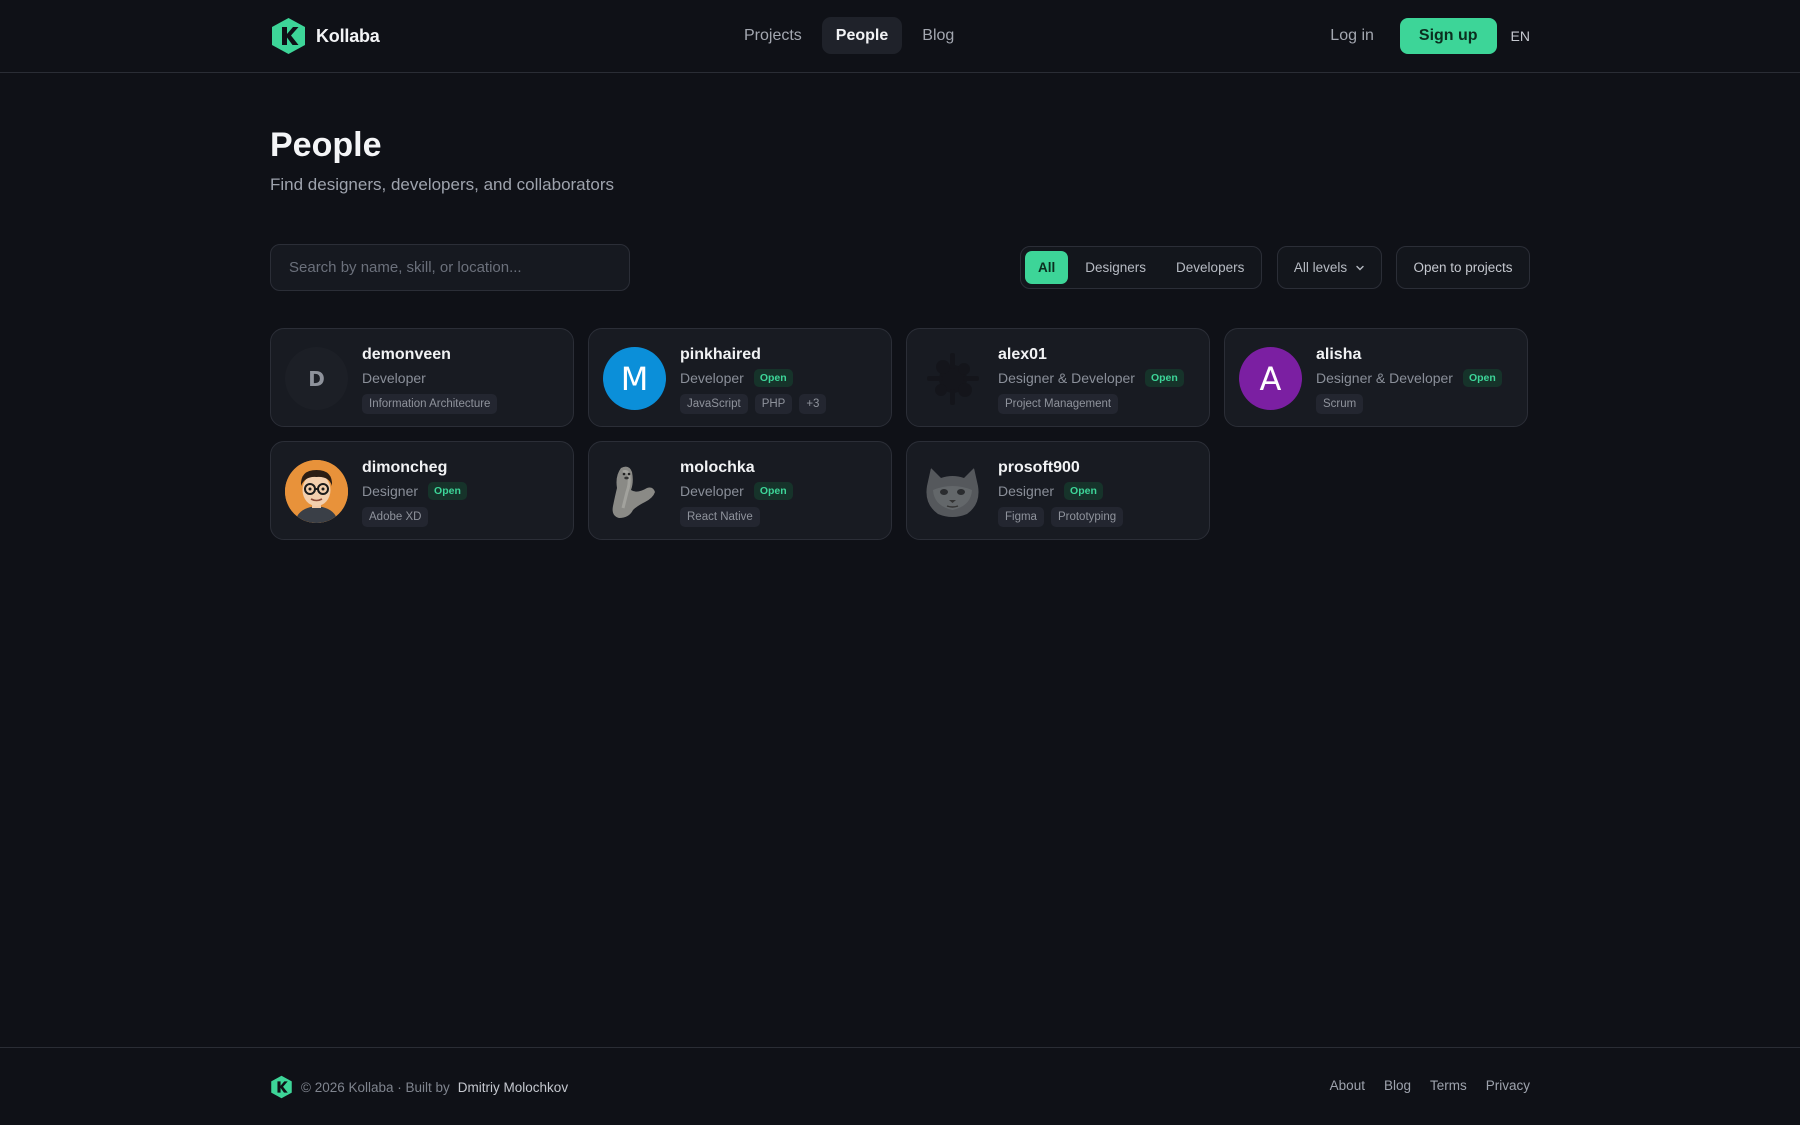  I want to click on brand-logo-link: Kollaba, so click(325, 36).